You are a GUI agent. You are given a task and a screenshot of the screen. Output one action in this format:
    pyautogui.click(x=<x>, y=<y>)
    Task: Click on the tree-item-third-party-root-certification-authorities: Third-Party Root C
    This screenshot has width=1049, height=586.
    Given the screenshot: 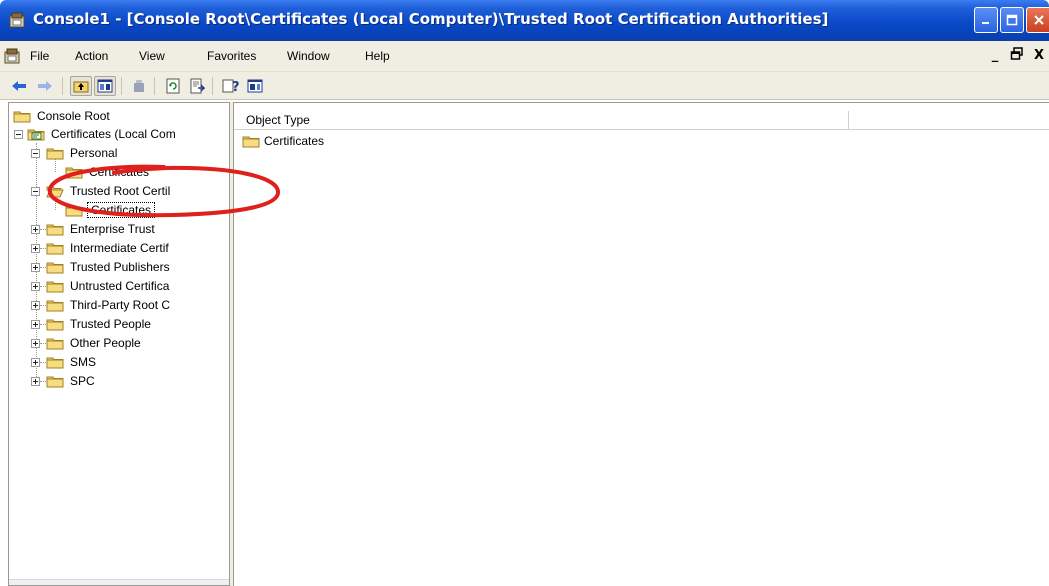 What is the action you would take?
    pyautogui.click(x=109, y=305)
    